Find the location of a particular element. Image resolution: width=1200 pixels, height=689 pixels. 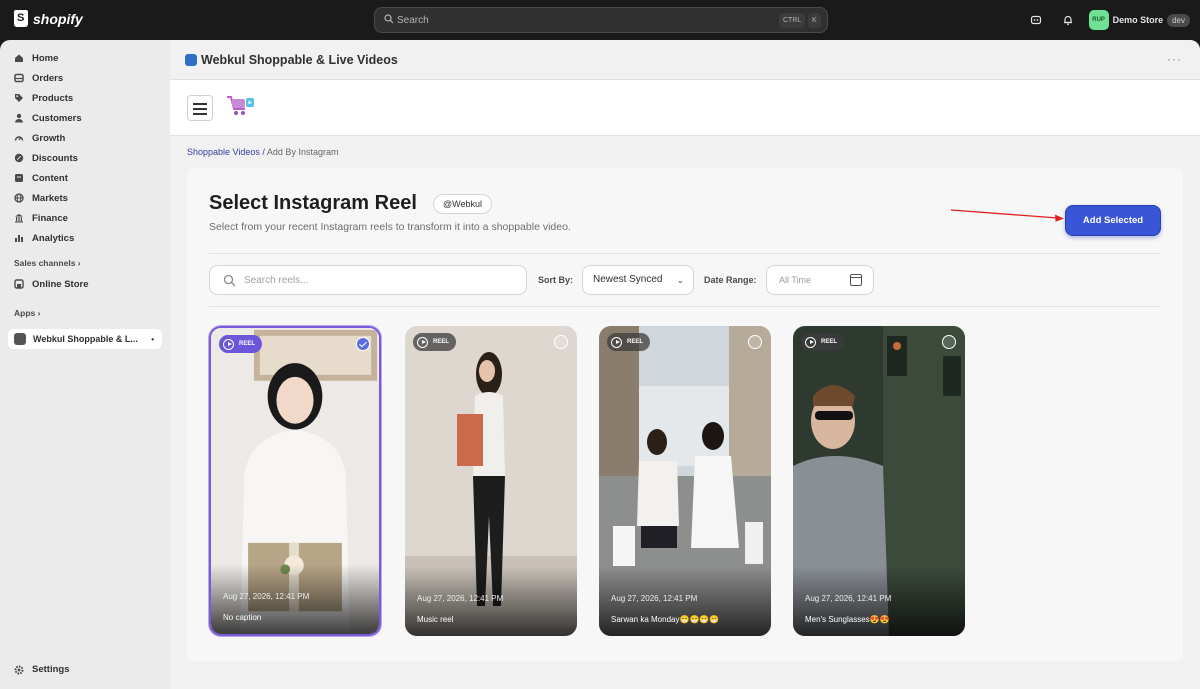

sidebar-item-content: Content is located at coordinates (41, 178).